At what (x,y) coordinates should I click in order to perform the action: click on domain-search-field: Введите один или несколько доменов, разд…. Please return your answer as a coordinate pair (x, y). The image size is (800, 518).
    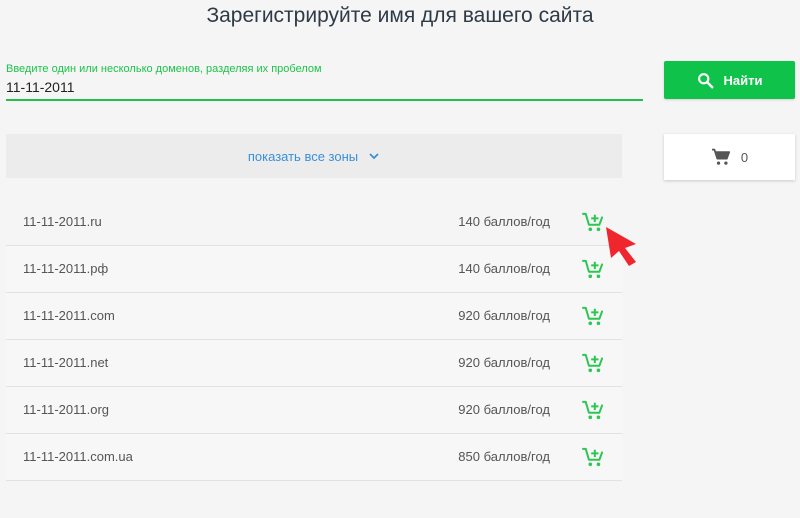
    Looking at the image, I should click on (324, 81).